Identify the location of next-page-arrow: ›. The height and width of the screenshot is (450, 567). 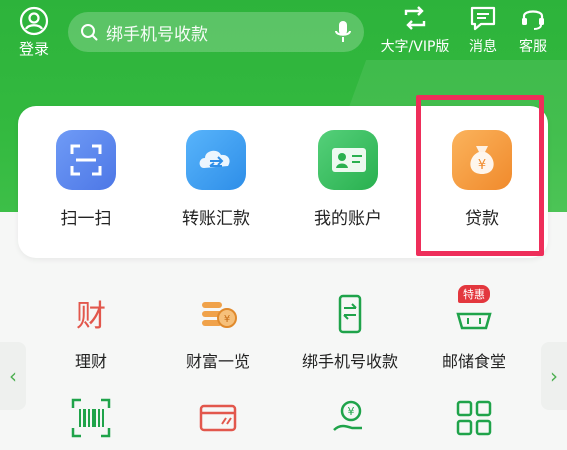
(554, 376).